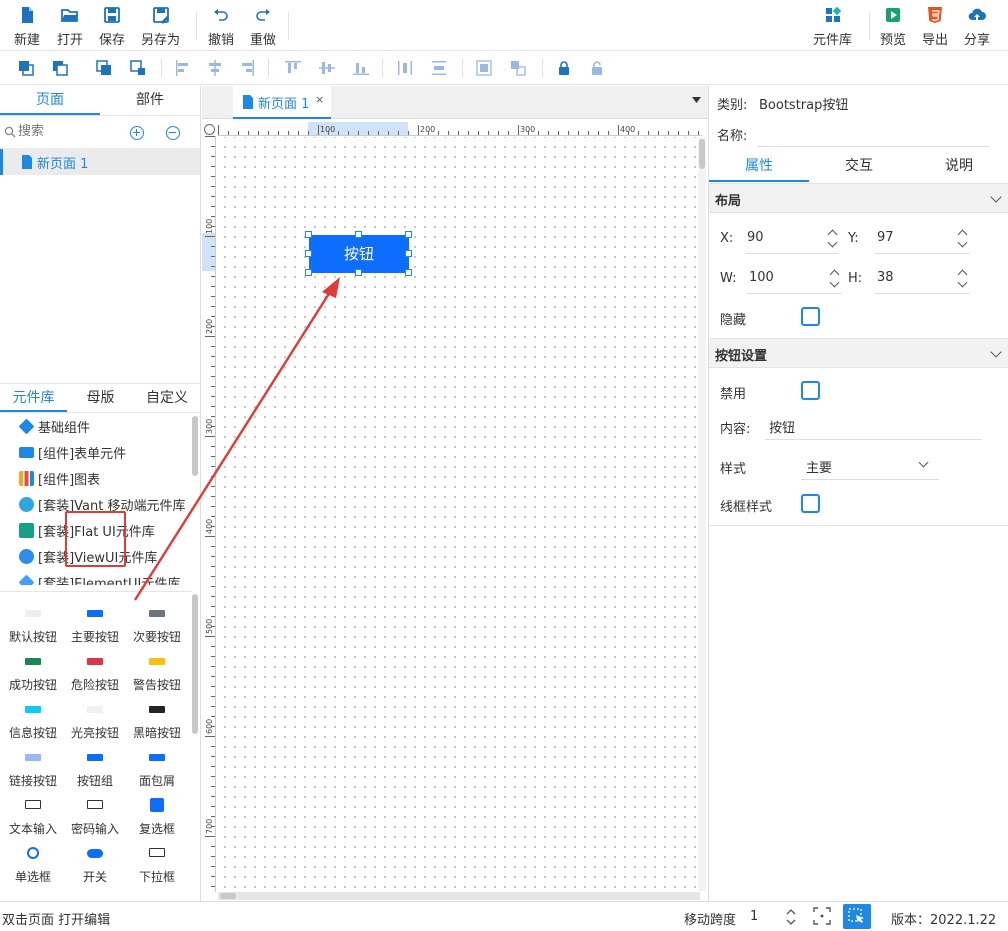  What do you see at coordinates (70, 26) in the screenshot?
I see `open-button: 打开` at bounding box center [70, 26].